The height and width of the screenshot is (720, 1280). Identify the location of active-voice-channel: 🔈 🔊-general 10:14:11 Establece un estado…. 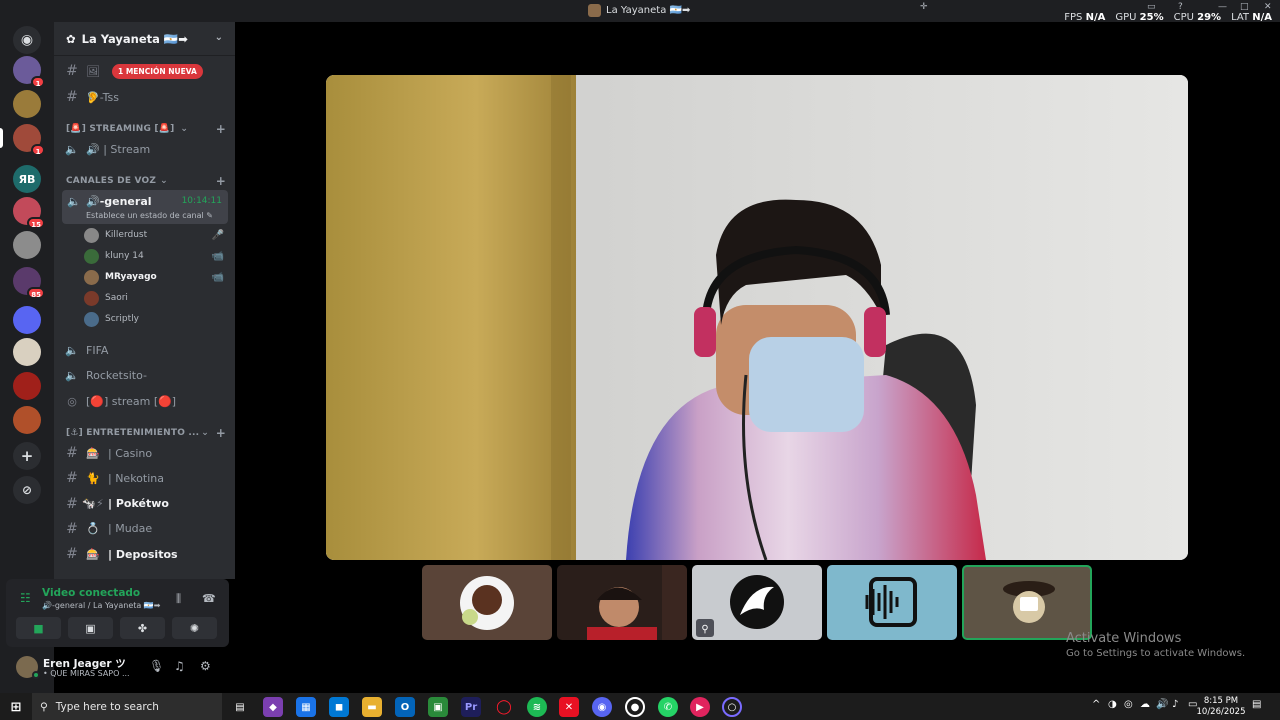
(145, 207).